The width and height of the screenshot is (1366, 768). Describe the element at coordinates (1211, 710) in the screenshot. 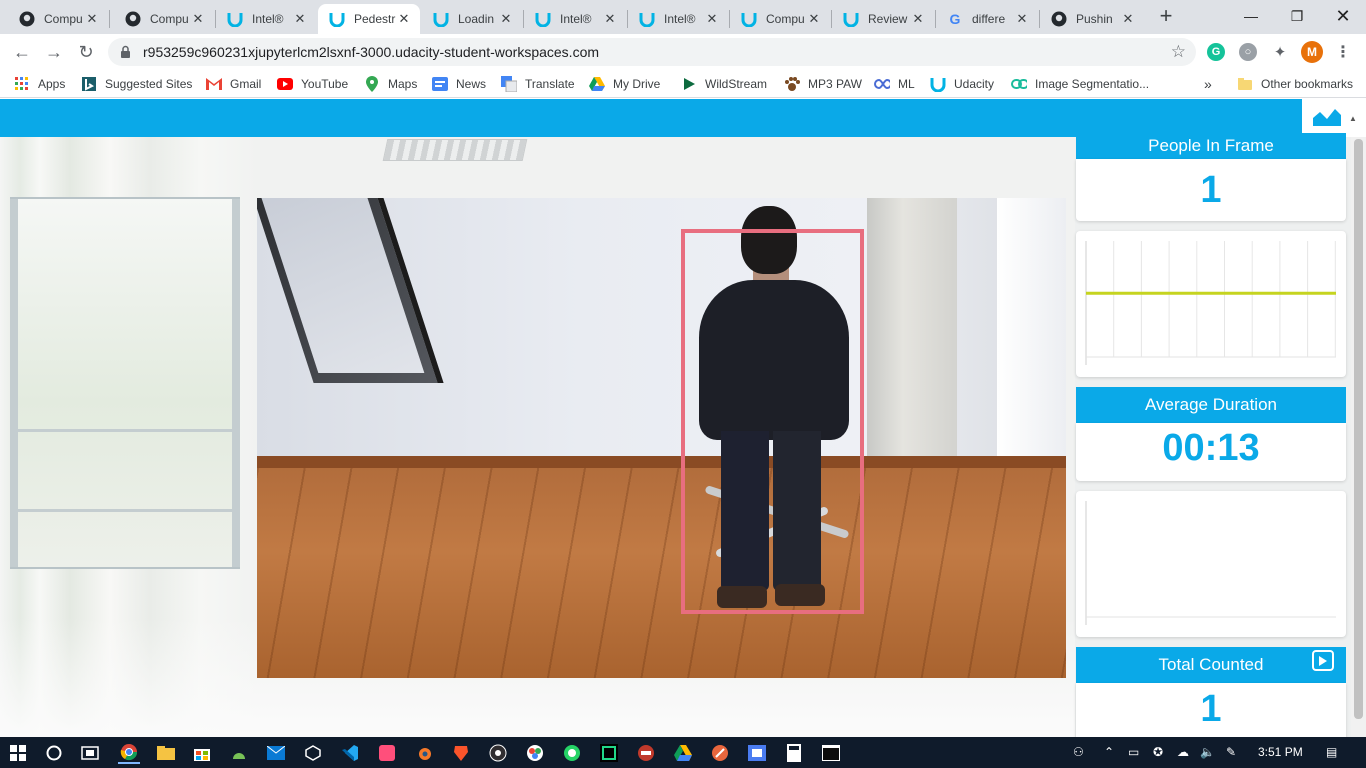

I see `total-counted-card: 1` at that location.